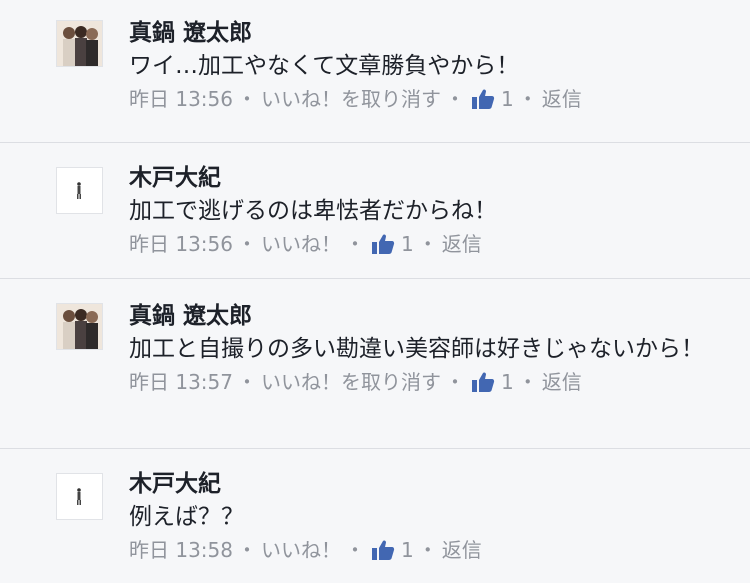 This screenshot has height=583, width=750. I want to click on comment-meta: 昨日 13:56 ・ いいね！ ・ 1 ・ 返信, so click(429, 244).